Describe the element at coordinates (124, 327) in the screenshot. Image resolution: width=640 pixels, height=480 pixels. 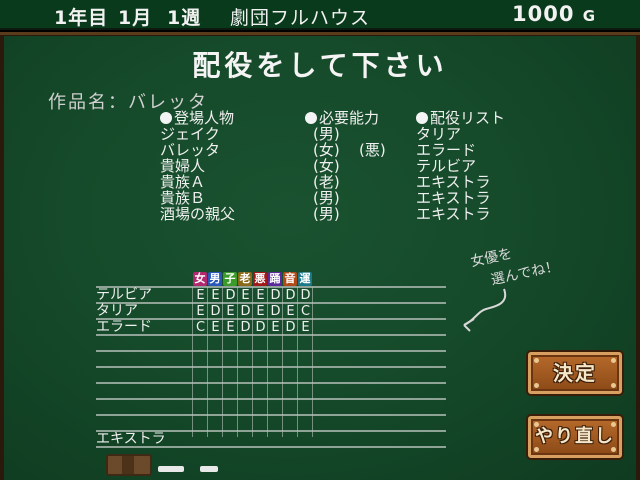
I see `actor-row-name: エラード` at that location.